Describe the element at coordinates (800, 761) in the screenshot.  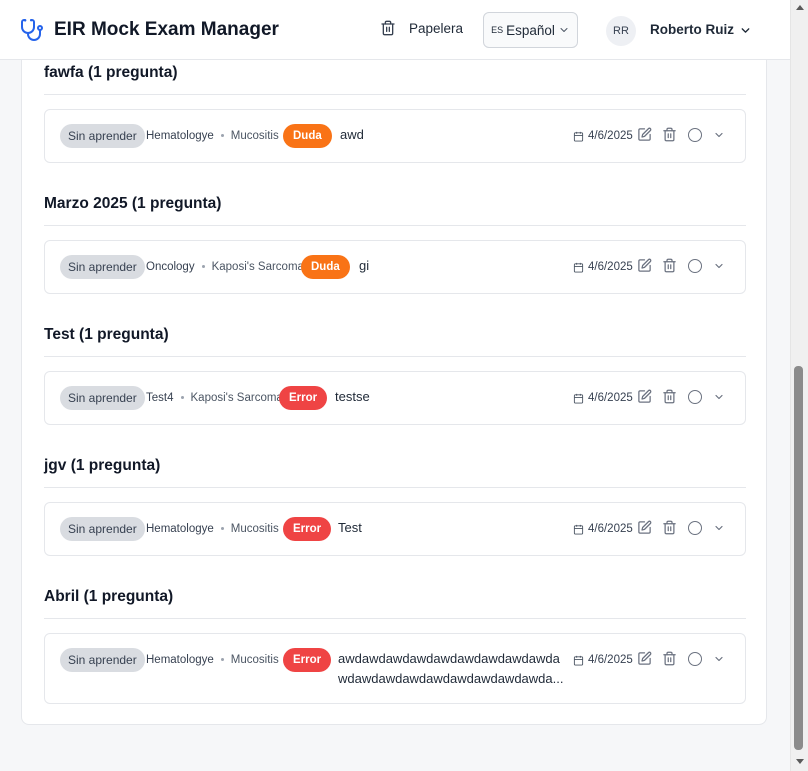
I see `scroll-down-arrow-icon` at that location.